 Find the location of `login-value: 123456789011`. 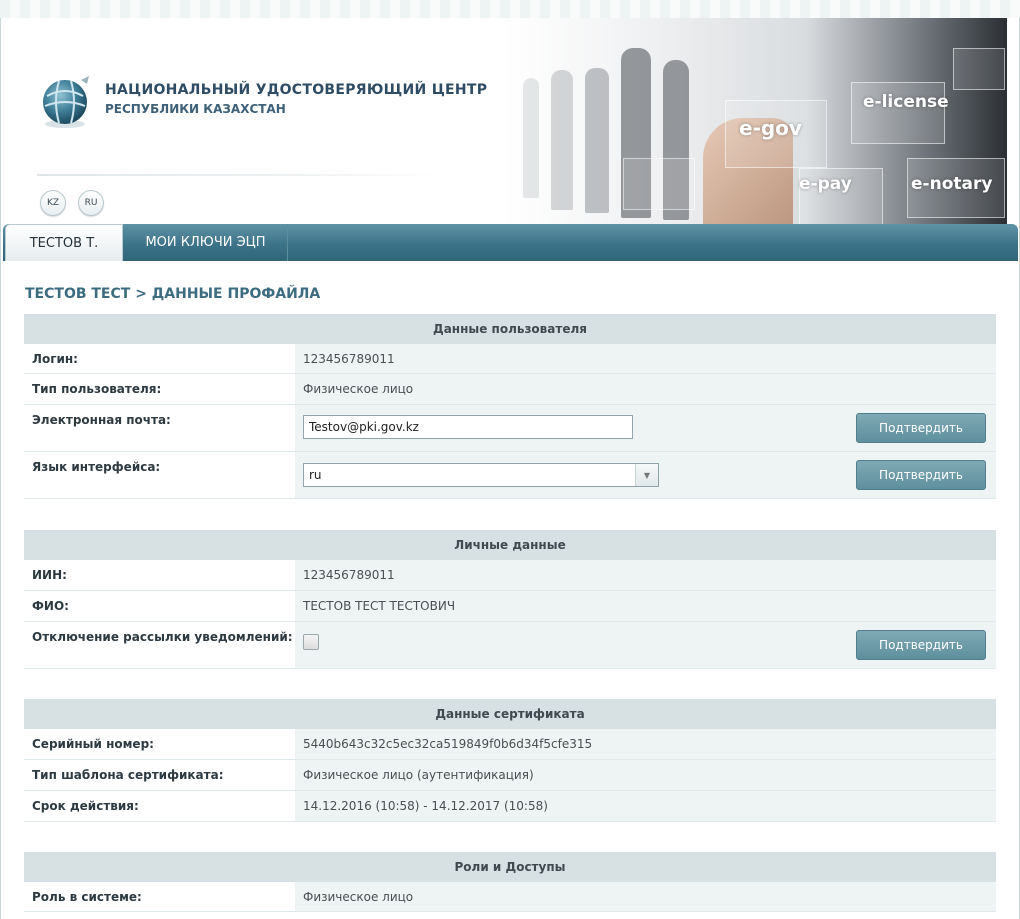

login-value: 123456789011 is located at coordinates (349, 359).